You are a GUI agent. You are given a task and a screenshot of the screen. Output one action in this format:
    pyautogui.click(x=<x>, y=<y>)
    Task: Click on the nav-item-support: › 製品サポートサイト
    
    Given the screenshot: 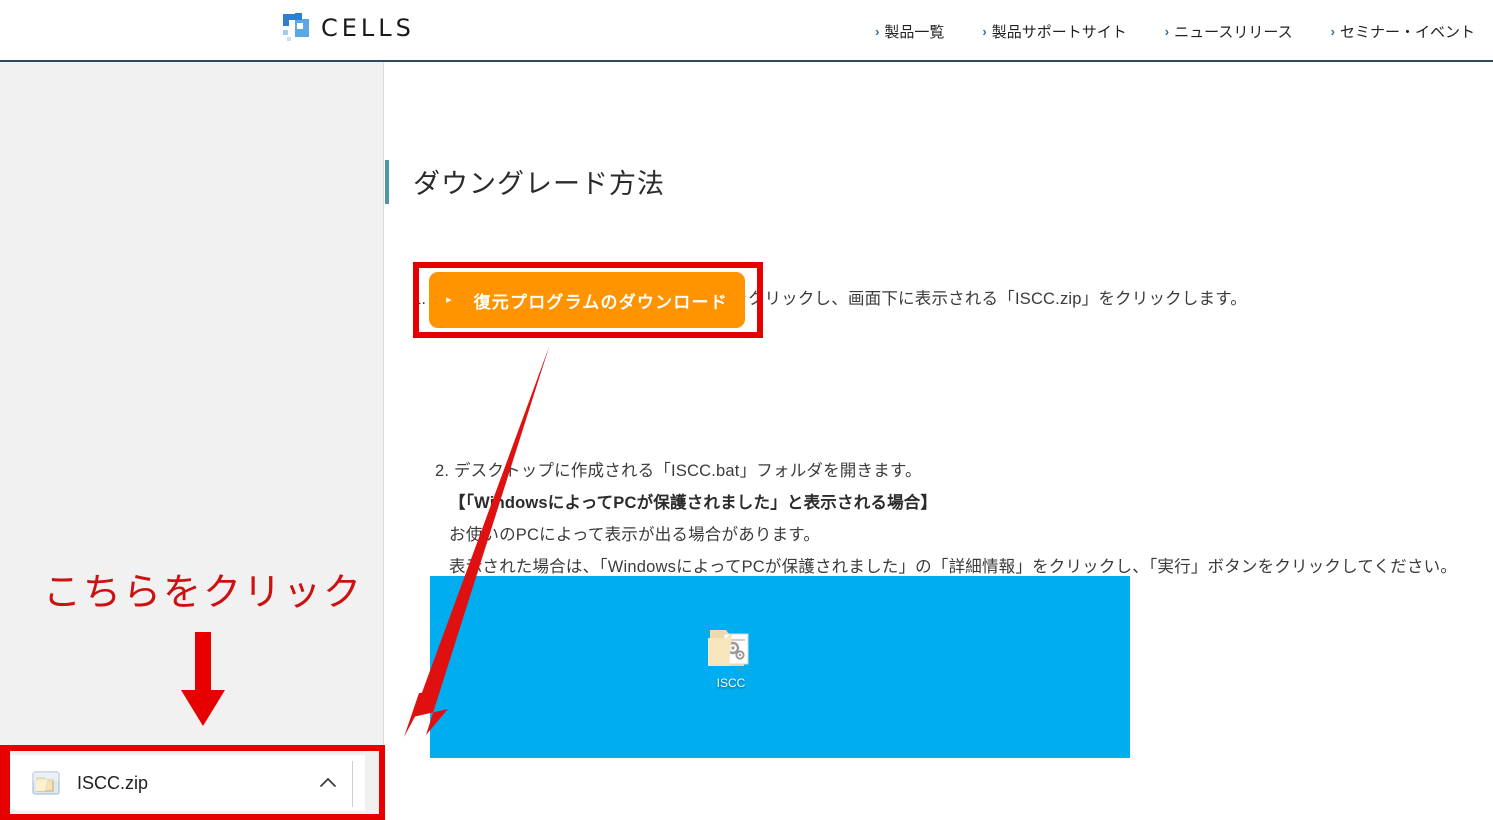 What is the action you would take?
    pyautogui.click(x=1054, y=31)
    